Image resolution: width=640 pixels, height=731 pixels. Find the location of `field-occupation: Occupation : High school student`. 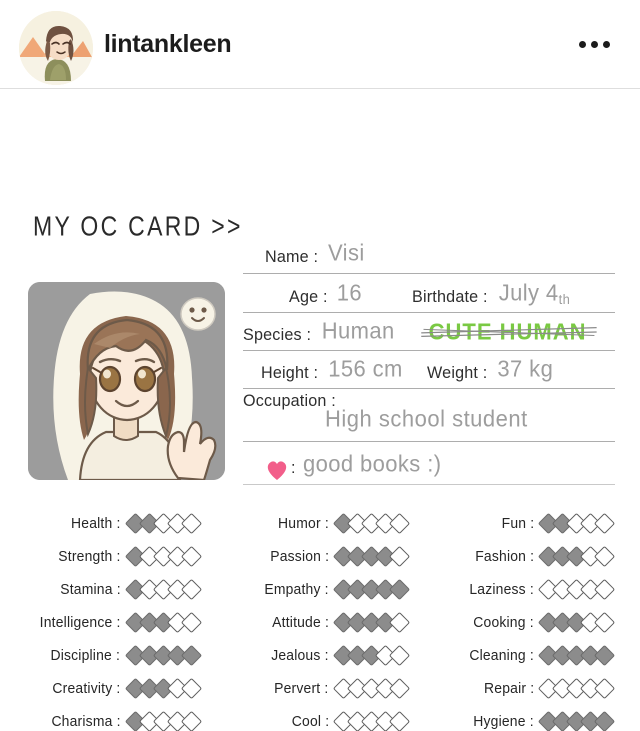

field-occupation: Occupation : High school student is located at coordinates (429, 415).